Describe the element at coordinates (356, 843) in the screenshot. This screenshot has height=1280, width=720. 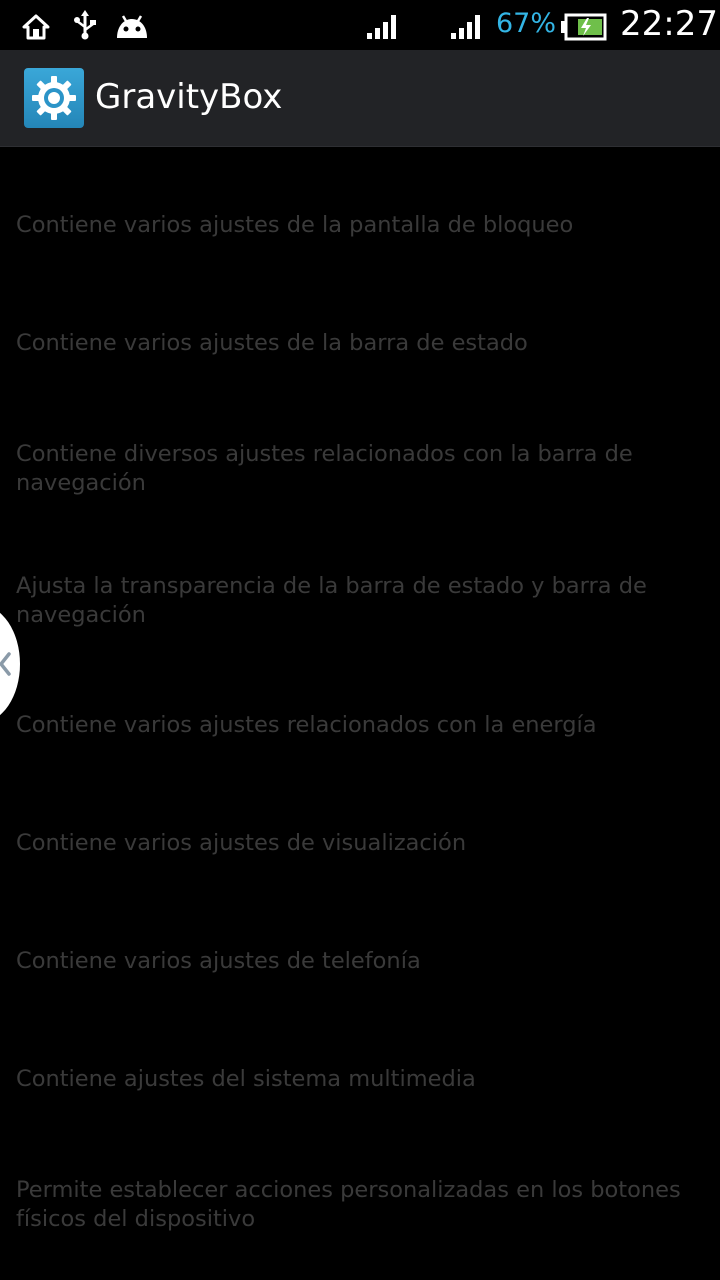
I see `list-item: Contiene varios ajustes de visualización` at that location.